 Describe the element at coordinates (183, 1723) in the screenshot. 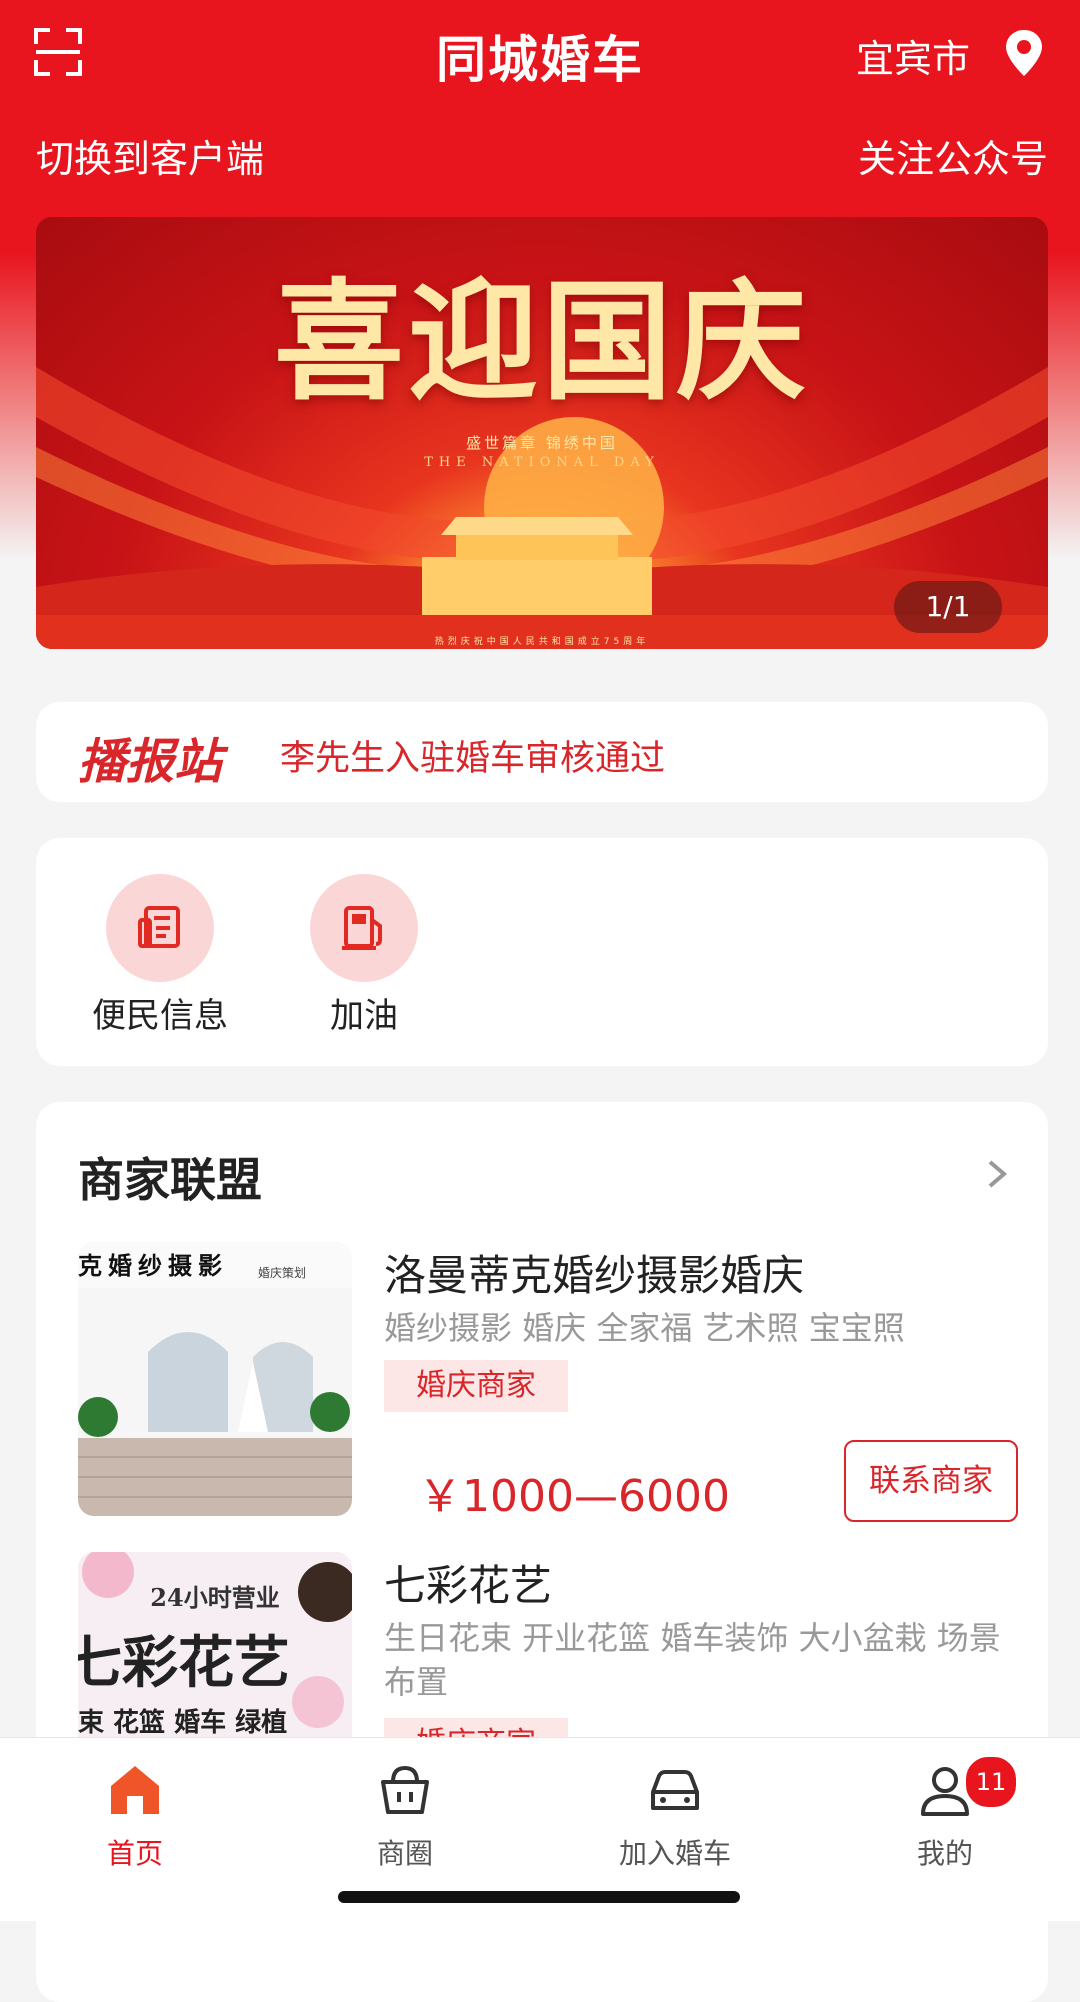

I see `photo-sign-line3: 束 花篮 婚车 绿植` at that location.